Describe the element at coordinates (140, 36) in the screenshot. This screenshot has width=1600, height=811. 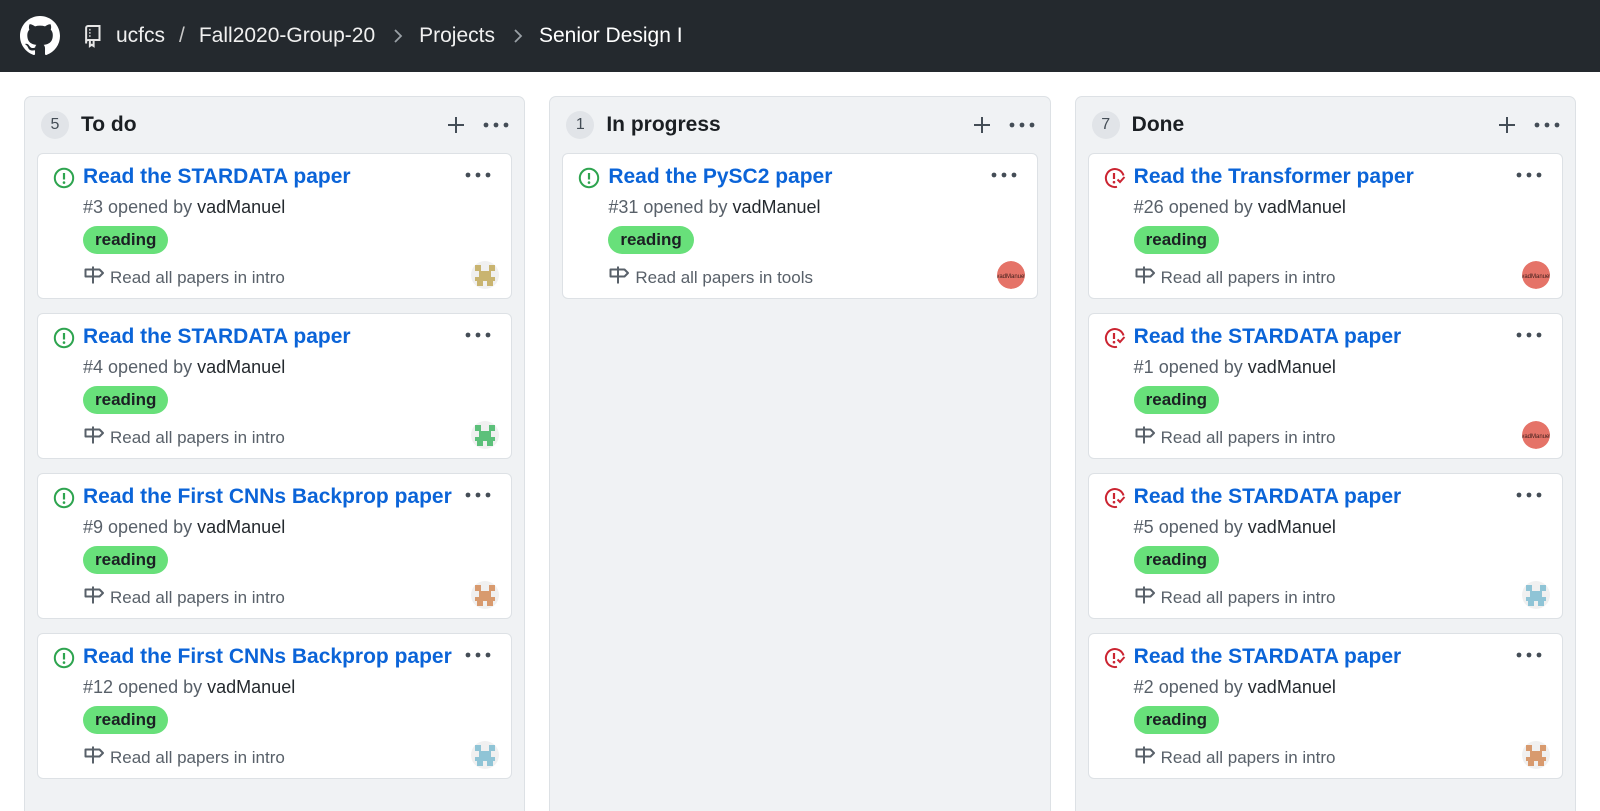
I see `breadcrumb-org: ucfcs` at that location.